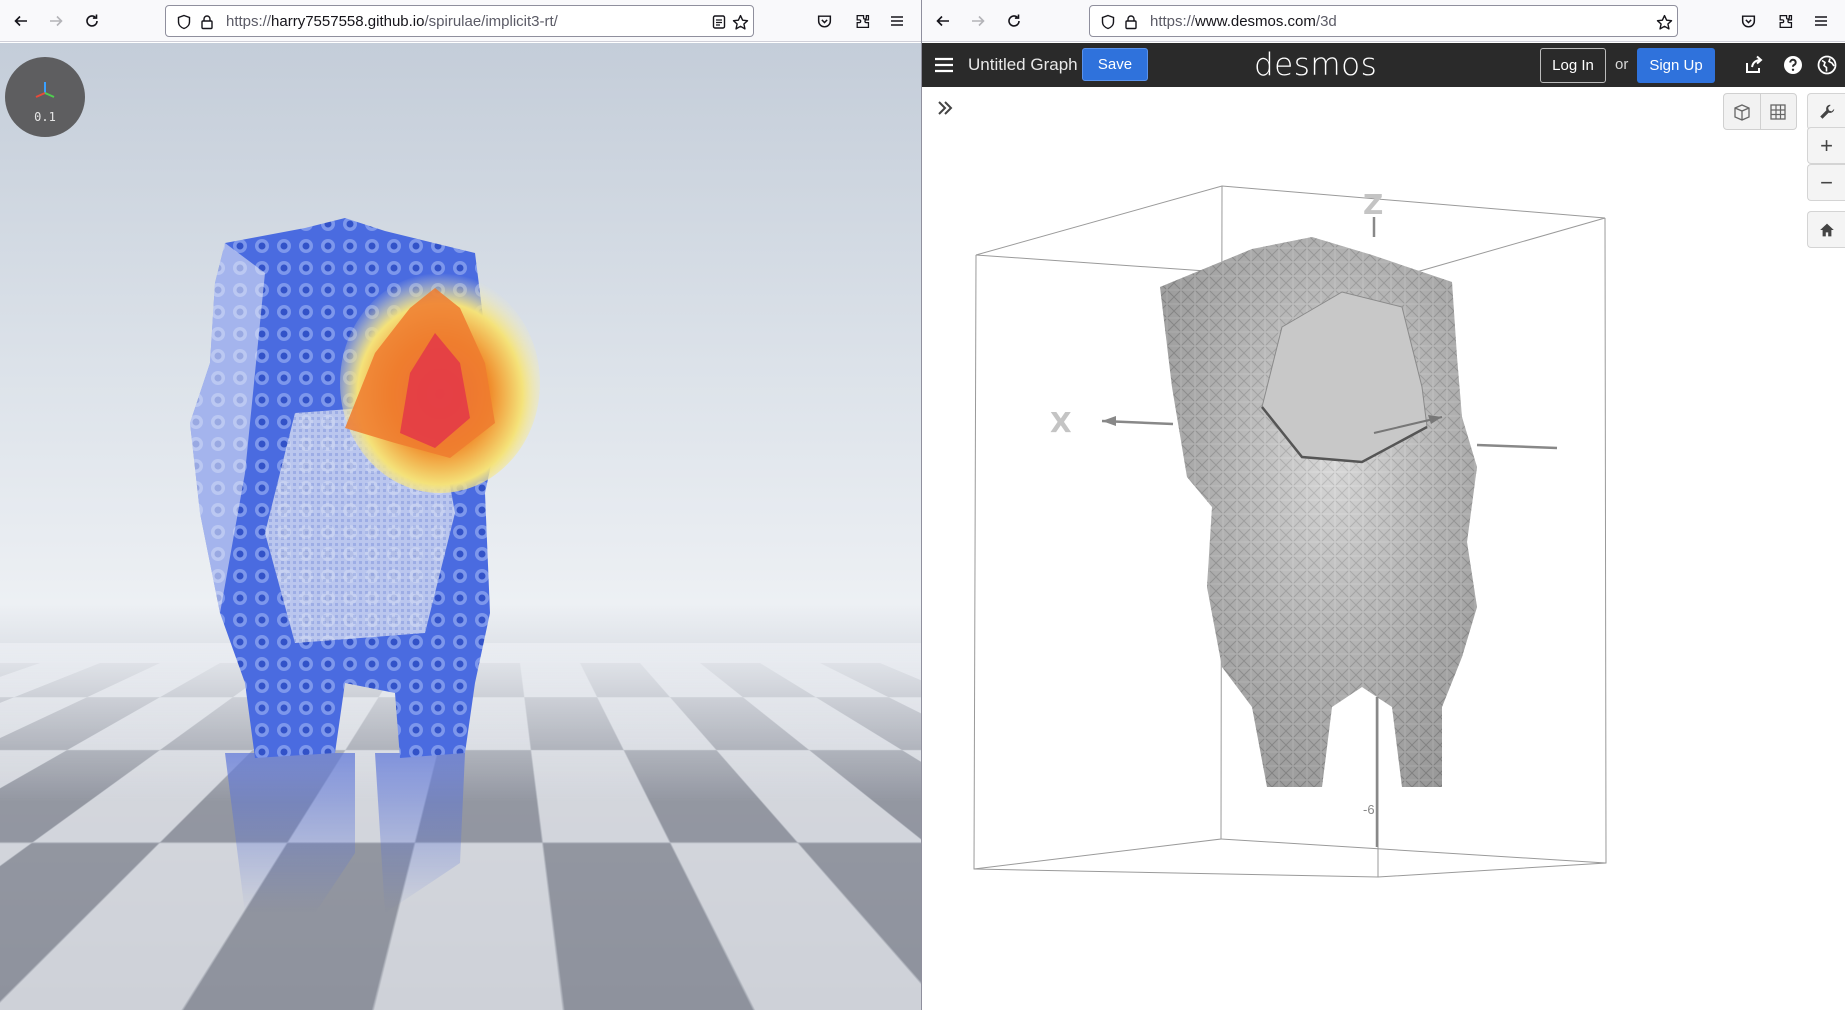  Describe the element at coordinates (1243, 21) in the screenshot. I see `url-text: https://www.desmos.com/3d` at that location.